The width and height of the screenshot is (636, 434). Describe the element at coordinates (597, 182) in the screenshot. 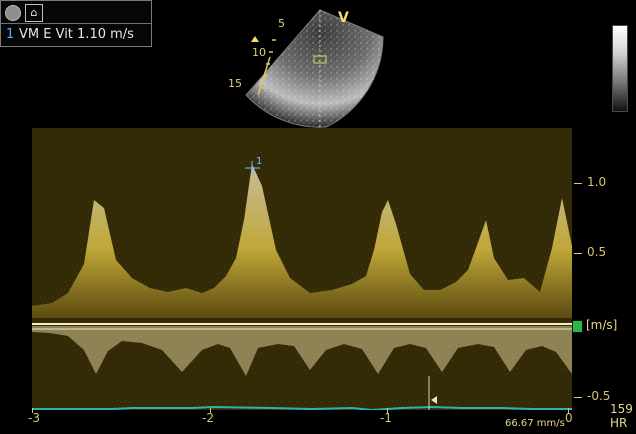

I see `tick-label-1-0: 1.0` at that location.